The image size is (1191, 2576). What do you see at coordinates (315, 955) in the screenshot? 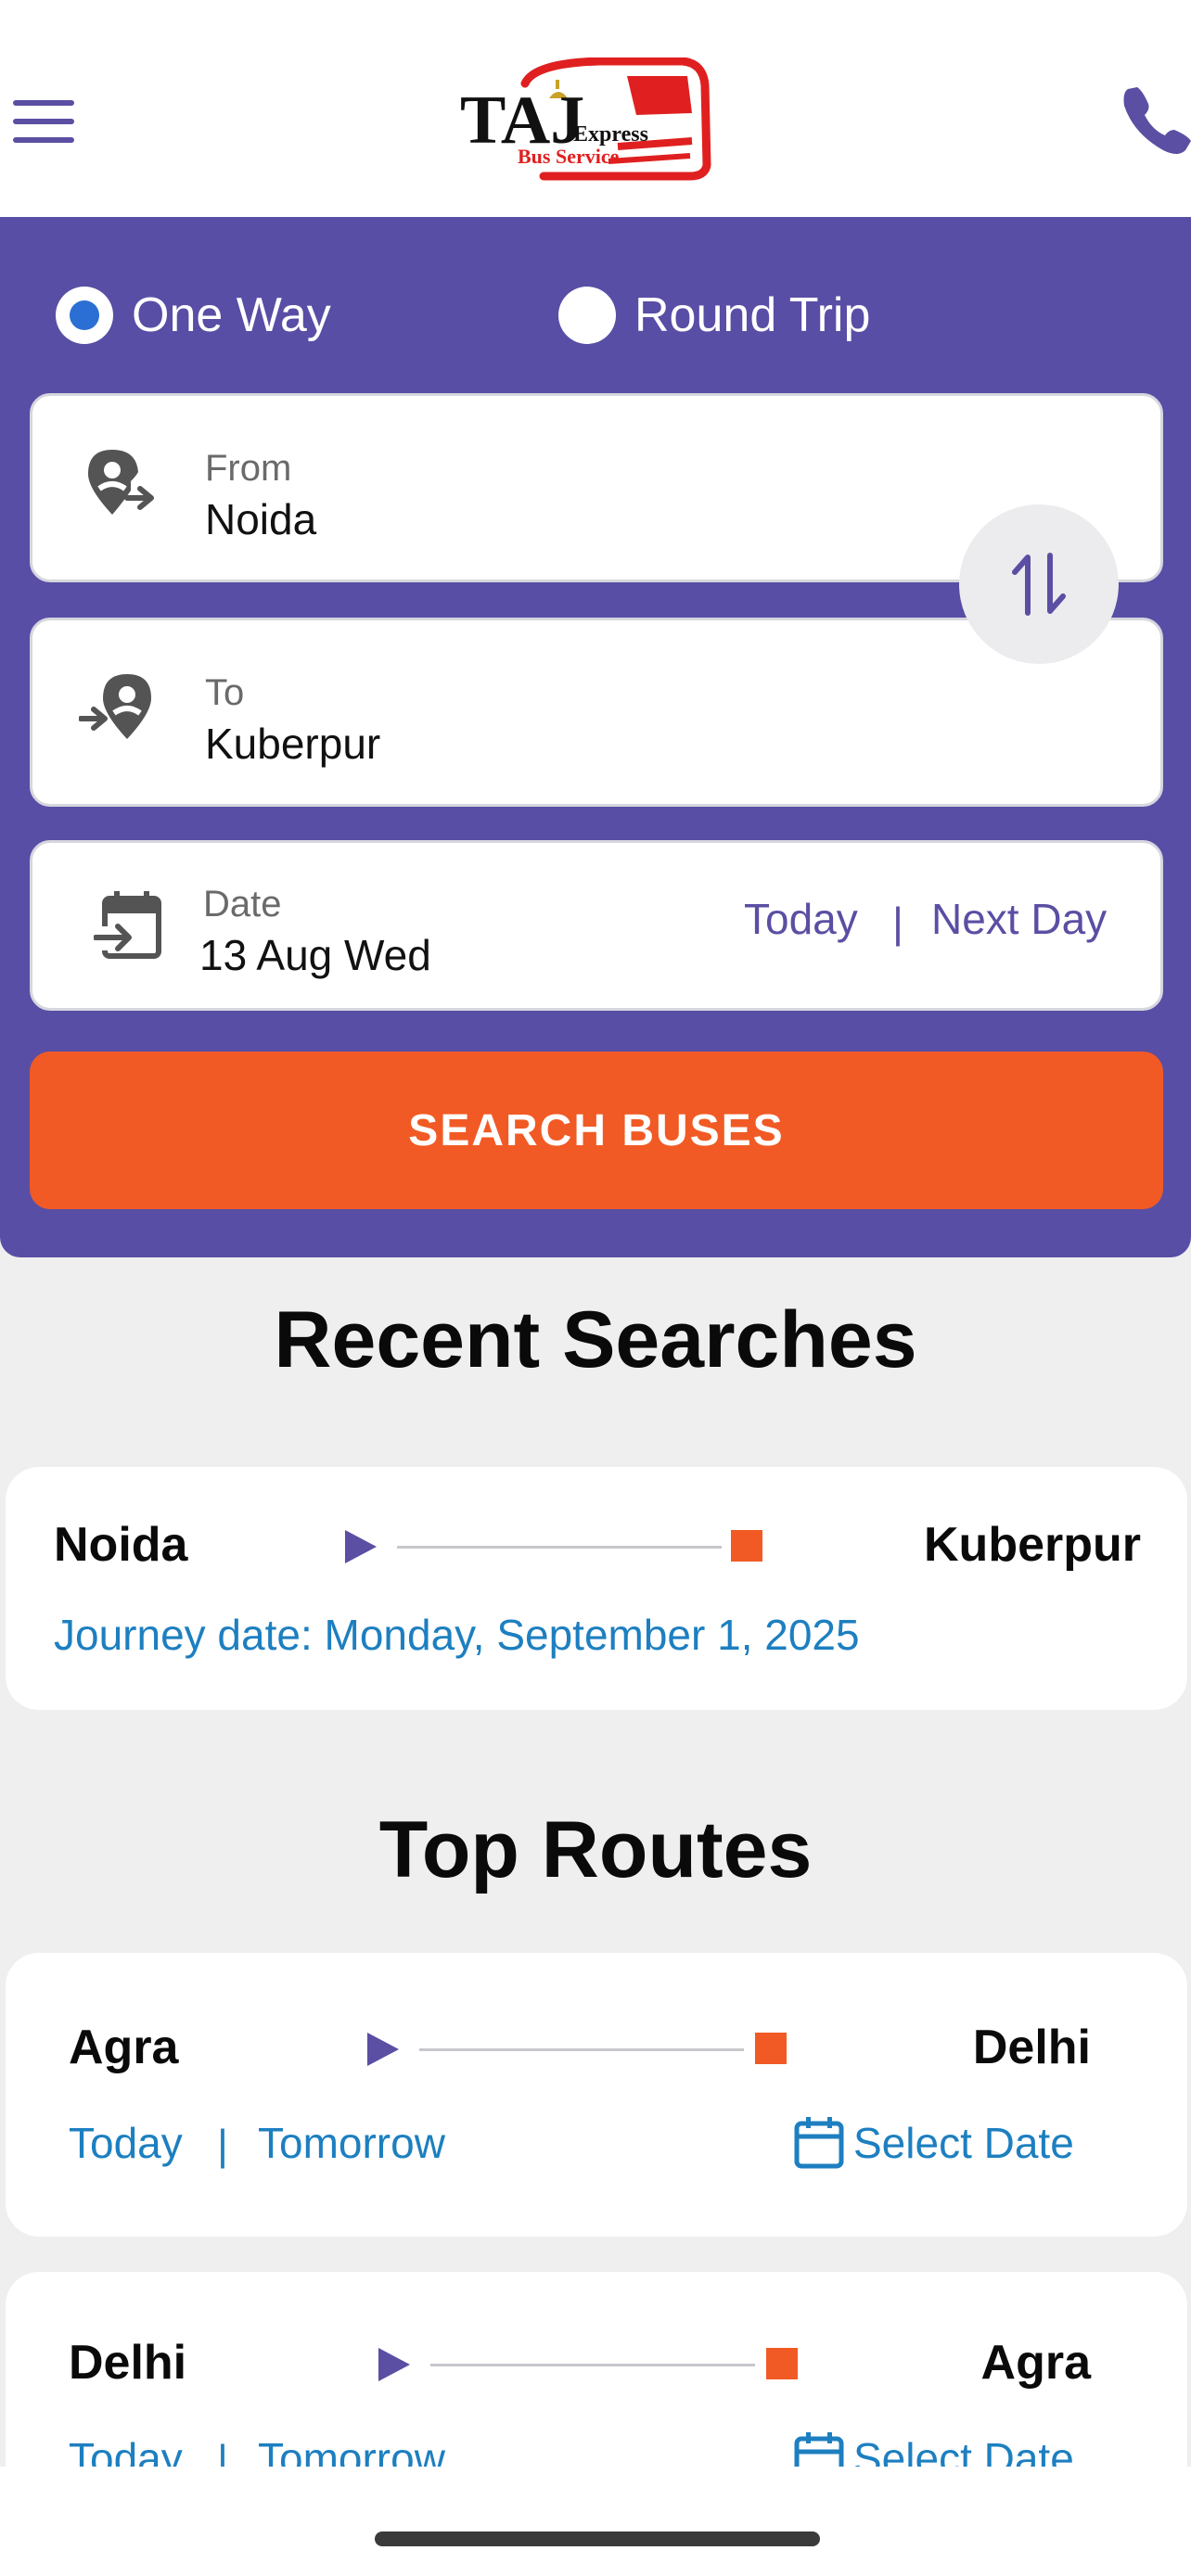
I see `date-value: 13 Aug Wed` at bounding box center [315, 955].